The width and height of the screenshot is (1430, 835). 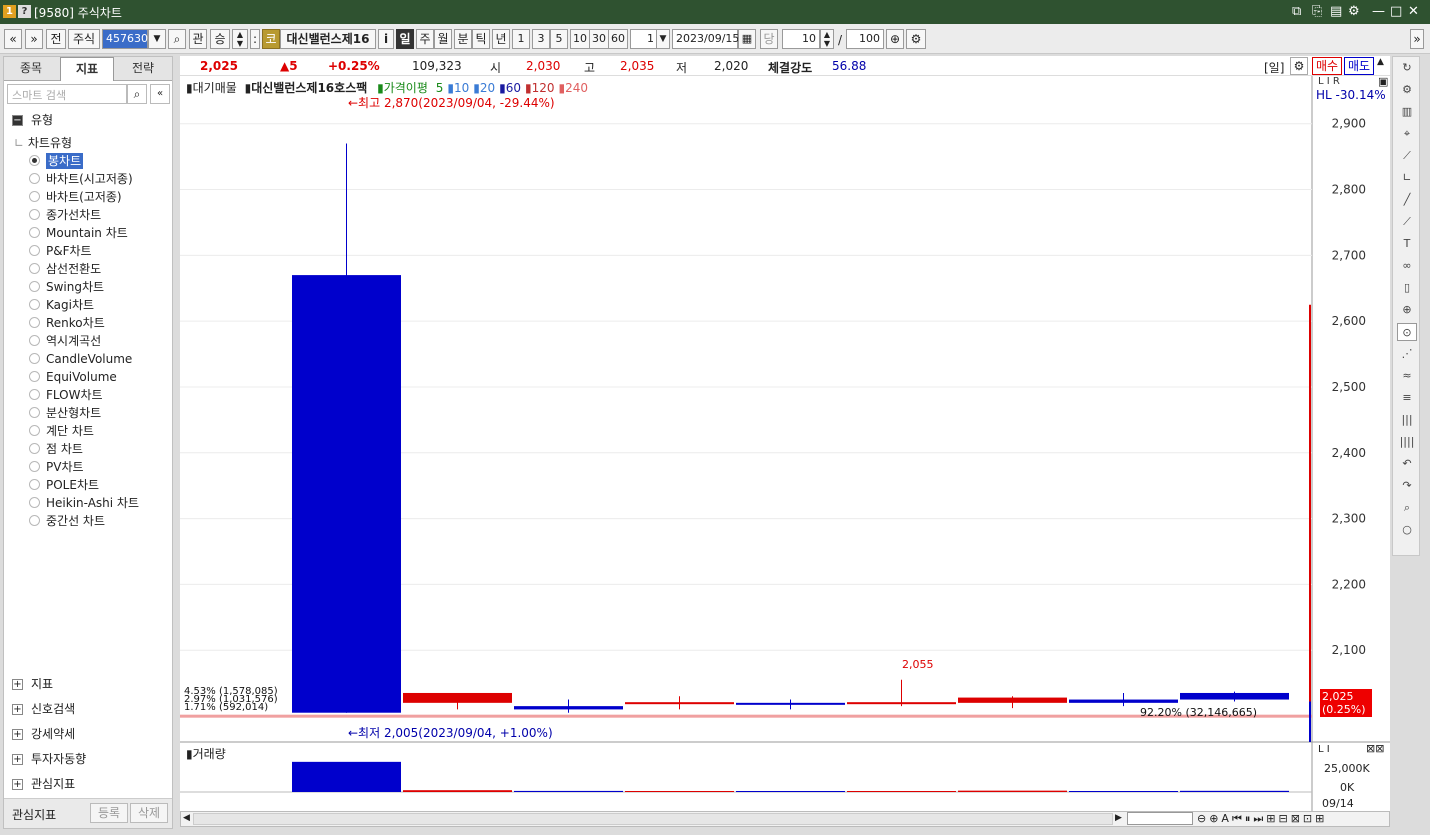 What do you see at coordinates (580, 39) in the screenshot?
I see `minute-button: 10` at bounding box center [580, 39].